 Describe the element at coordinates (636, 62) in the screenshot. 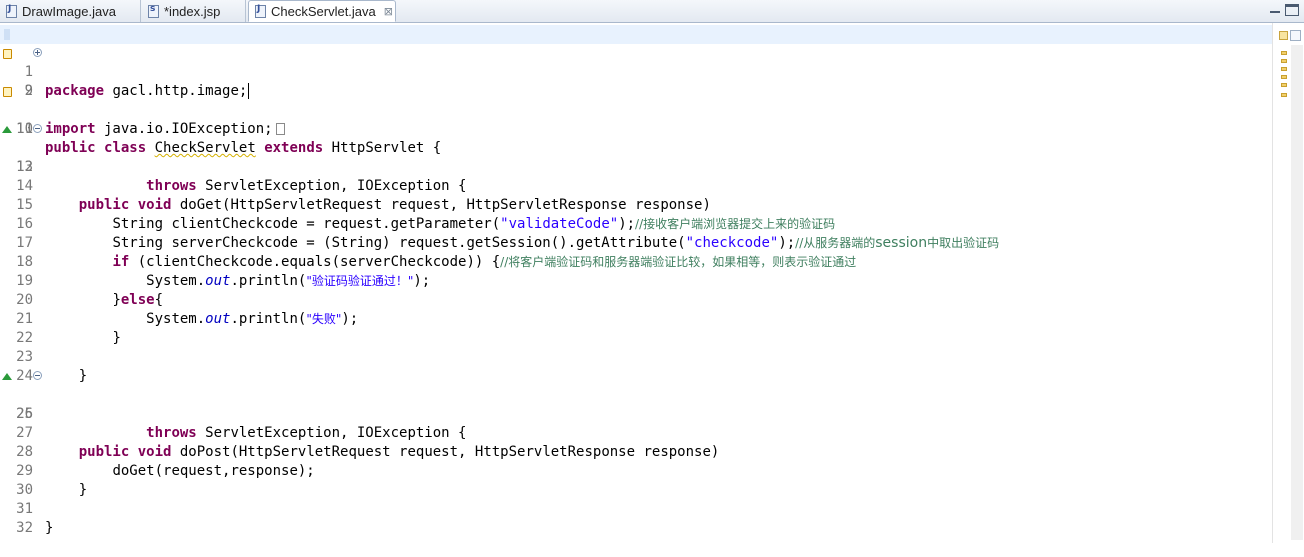

I see `code-line: 1 package gacl.http.image;` at that location.